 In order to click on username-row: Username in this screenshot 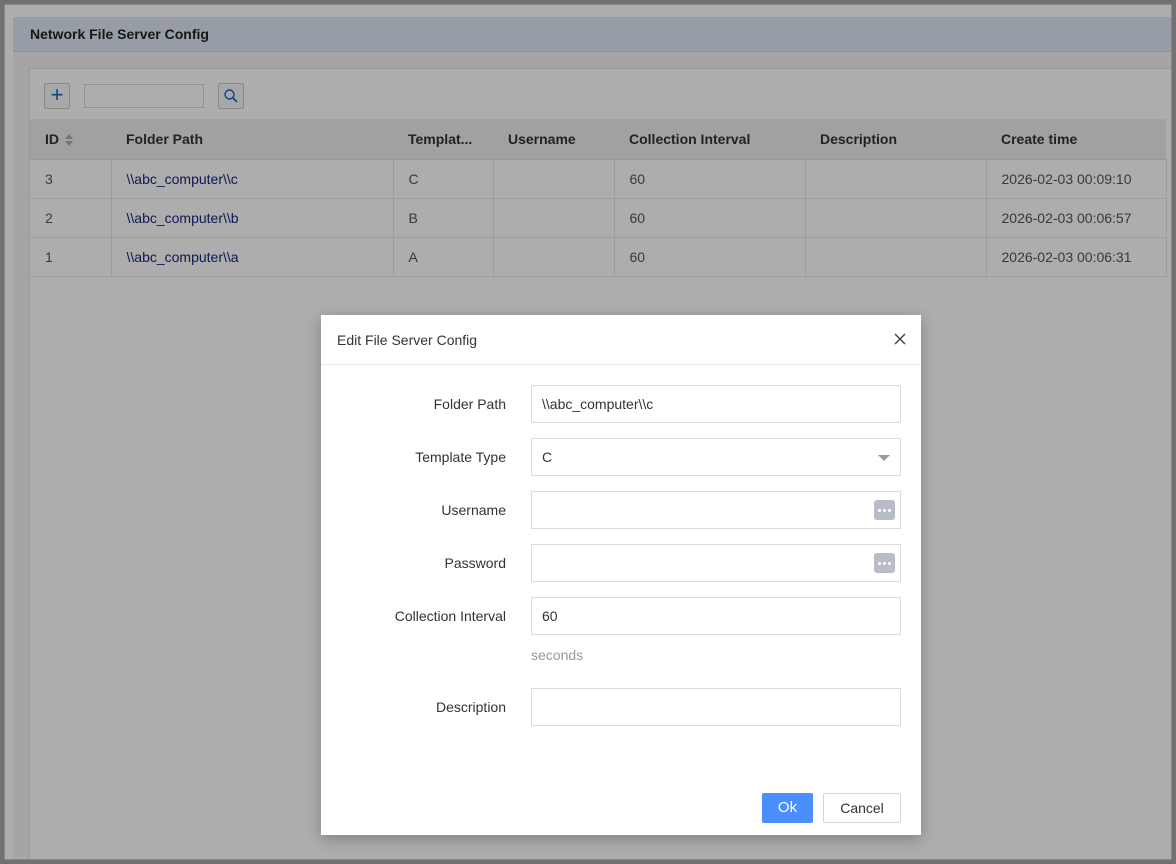, I will do `click(621, 510)`.